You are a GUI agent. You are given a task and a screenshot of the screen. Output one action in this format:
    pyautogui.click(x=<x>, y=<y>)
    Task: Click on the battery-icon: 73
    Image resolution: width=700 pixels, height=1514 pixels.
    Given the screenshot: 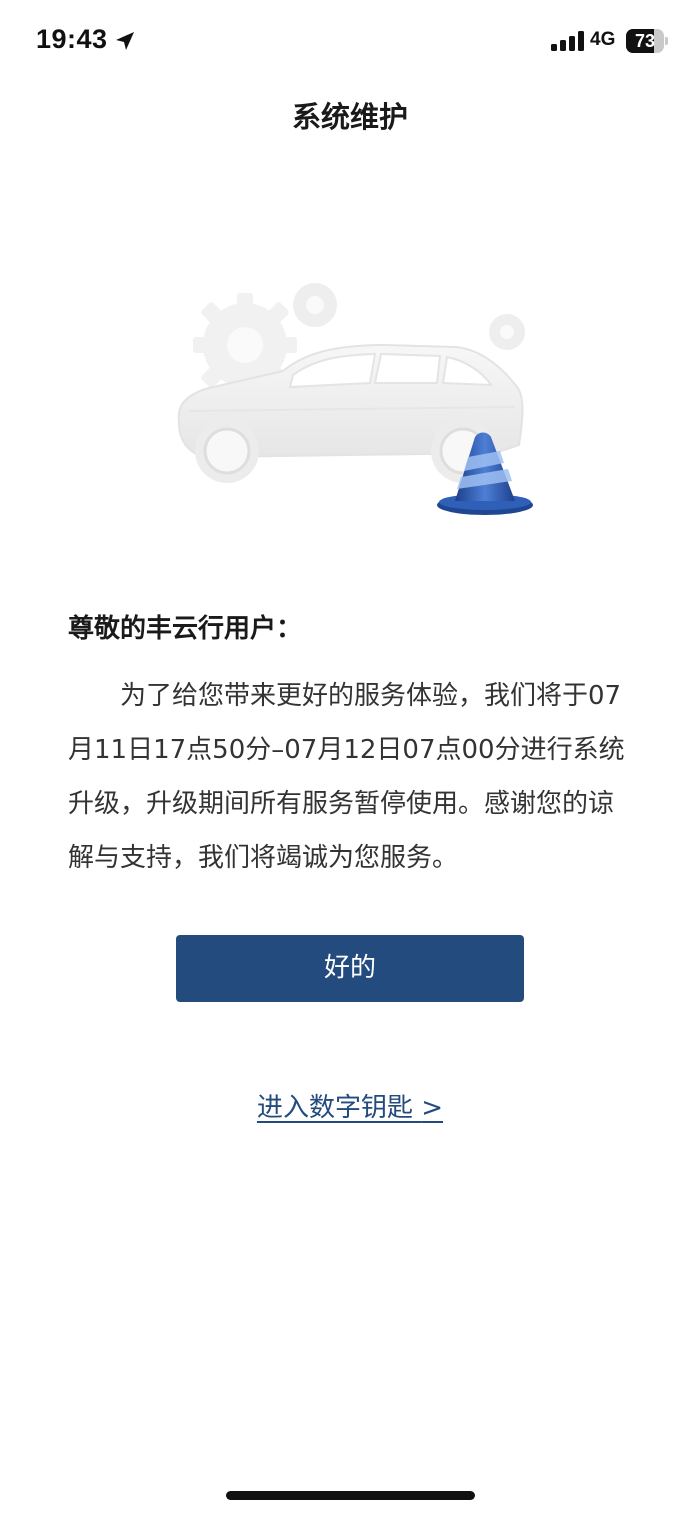 What is the action you would take?
    pyautogui.click(x=648, y=41)
    